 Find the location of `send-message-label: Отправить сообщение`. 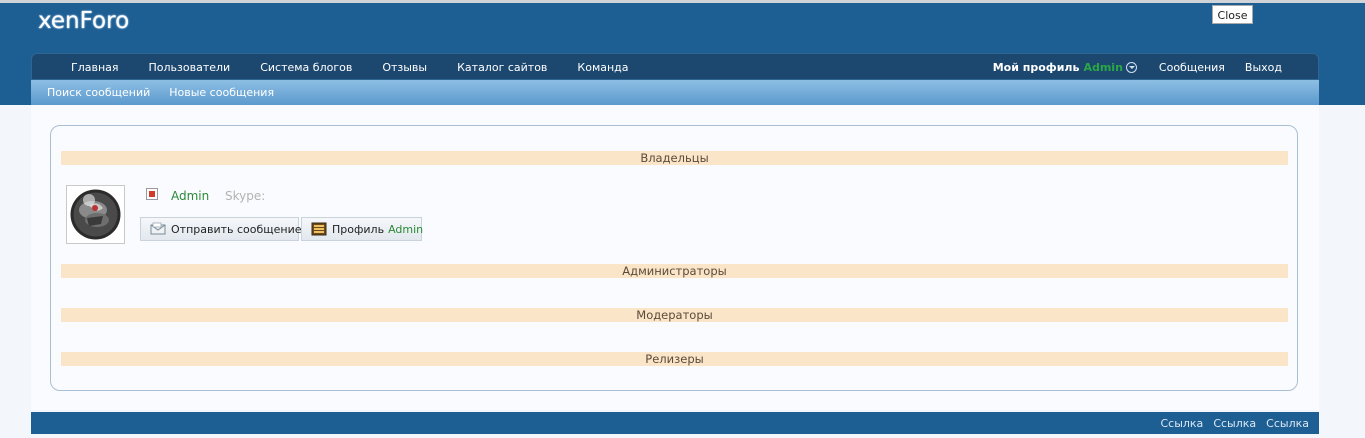

send-message-label: Отправить сообщение is located at coordinates (236, 229).